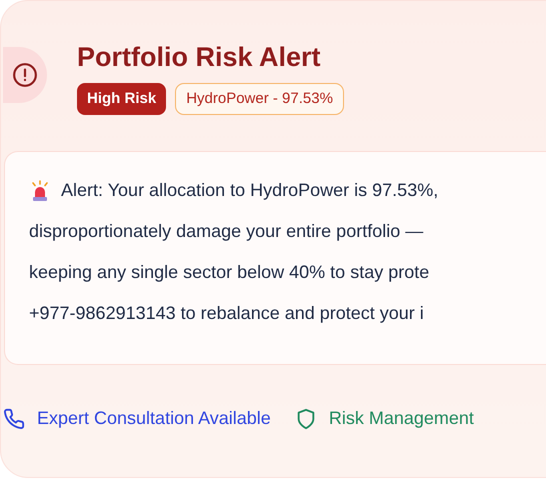 This screenshot has width=546, height=486. I want to click on risk-badge: High Risk, so click(121, 99).